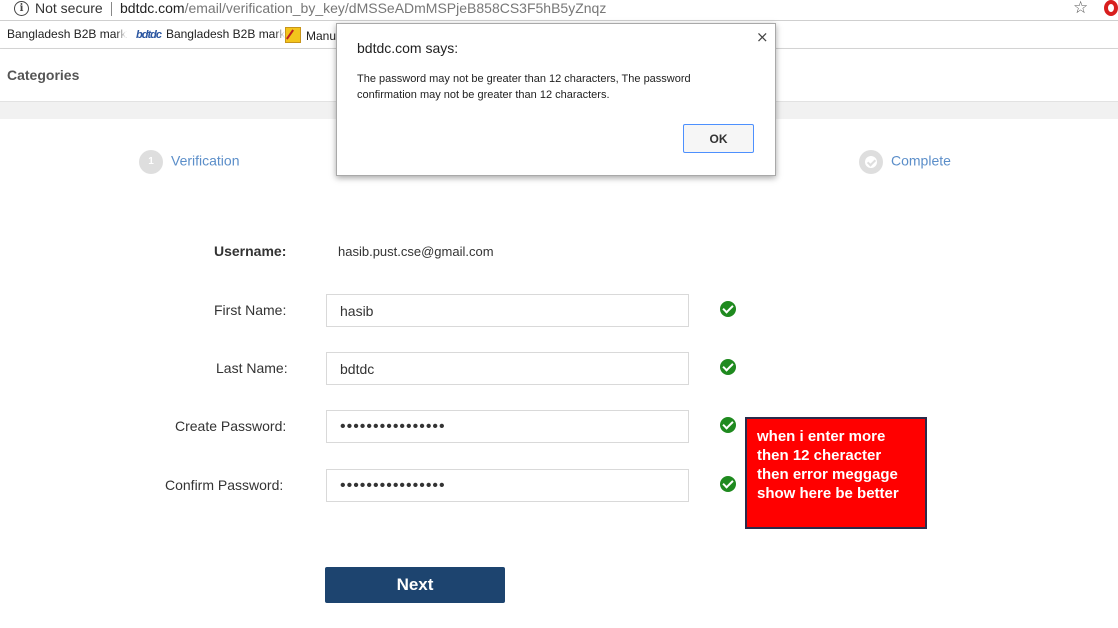 The width and height of the screenshot is (1118, 628). I want to click on bookmark-item: bdtdc Bangladesh B2B mark, so click(211, 34).